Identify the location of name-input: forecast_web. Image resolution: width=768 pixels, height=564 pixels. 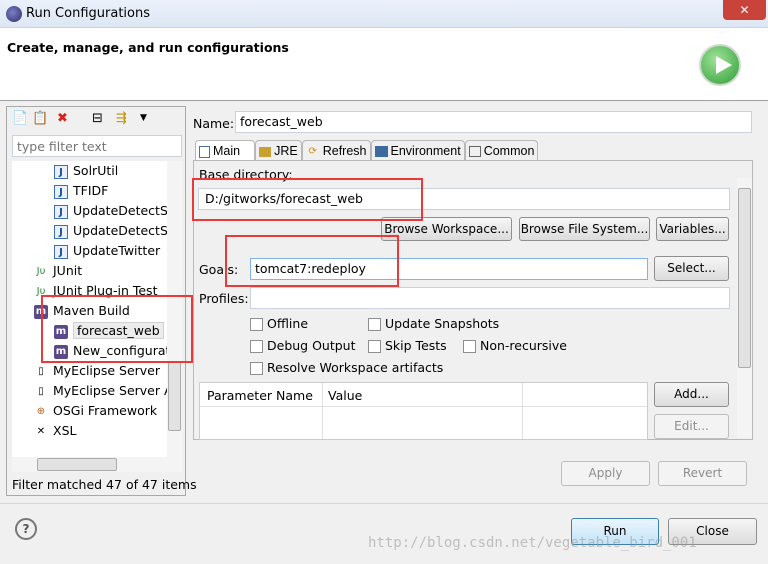
(493, 122).